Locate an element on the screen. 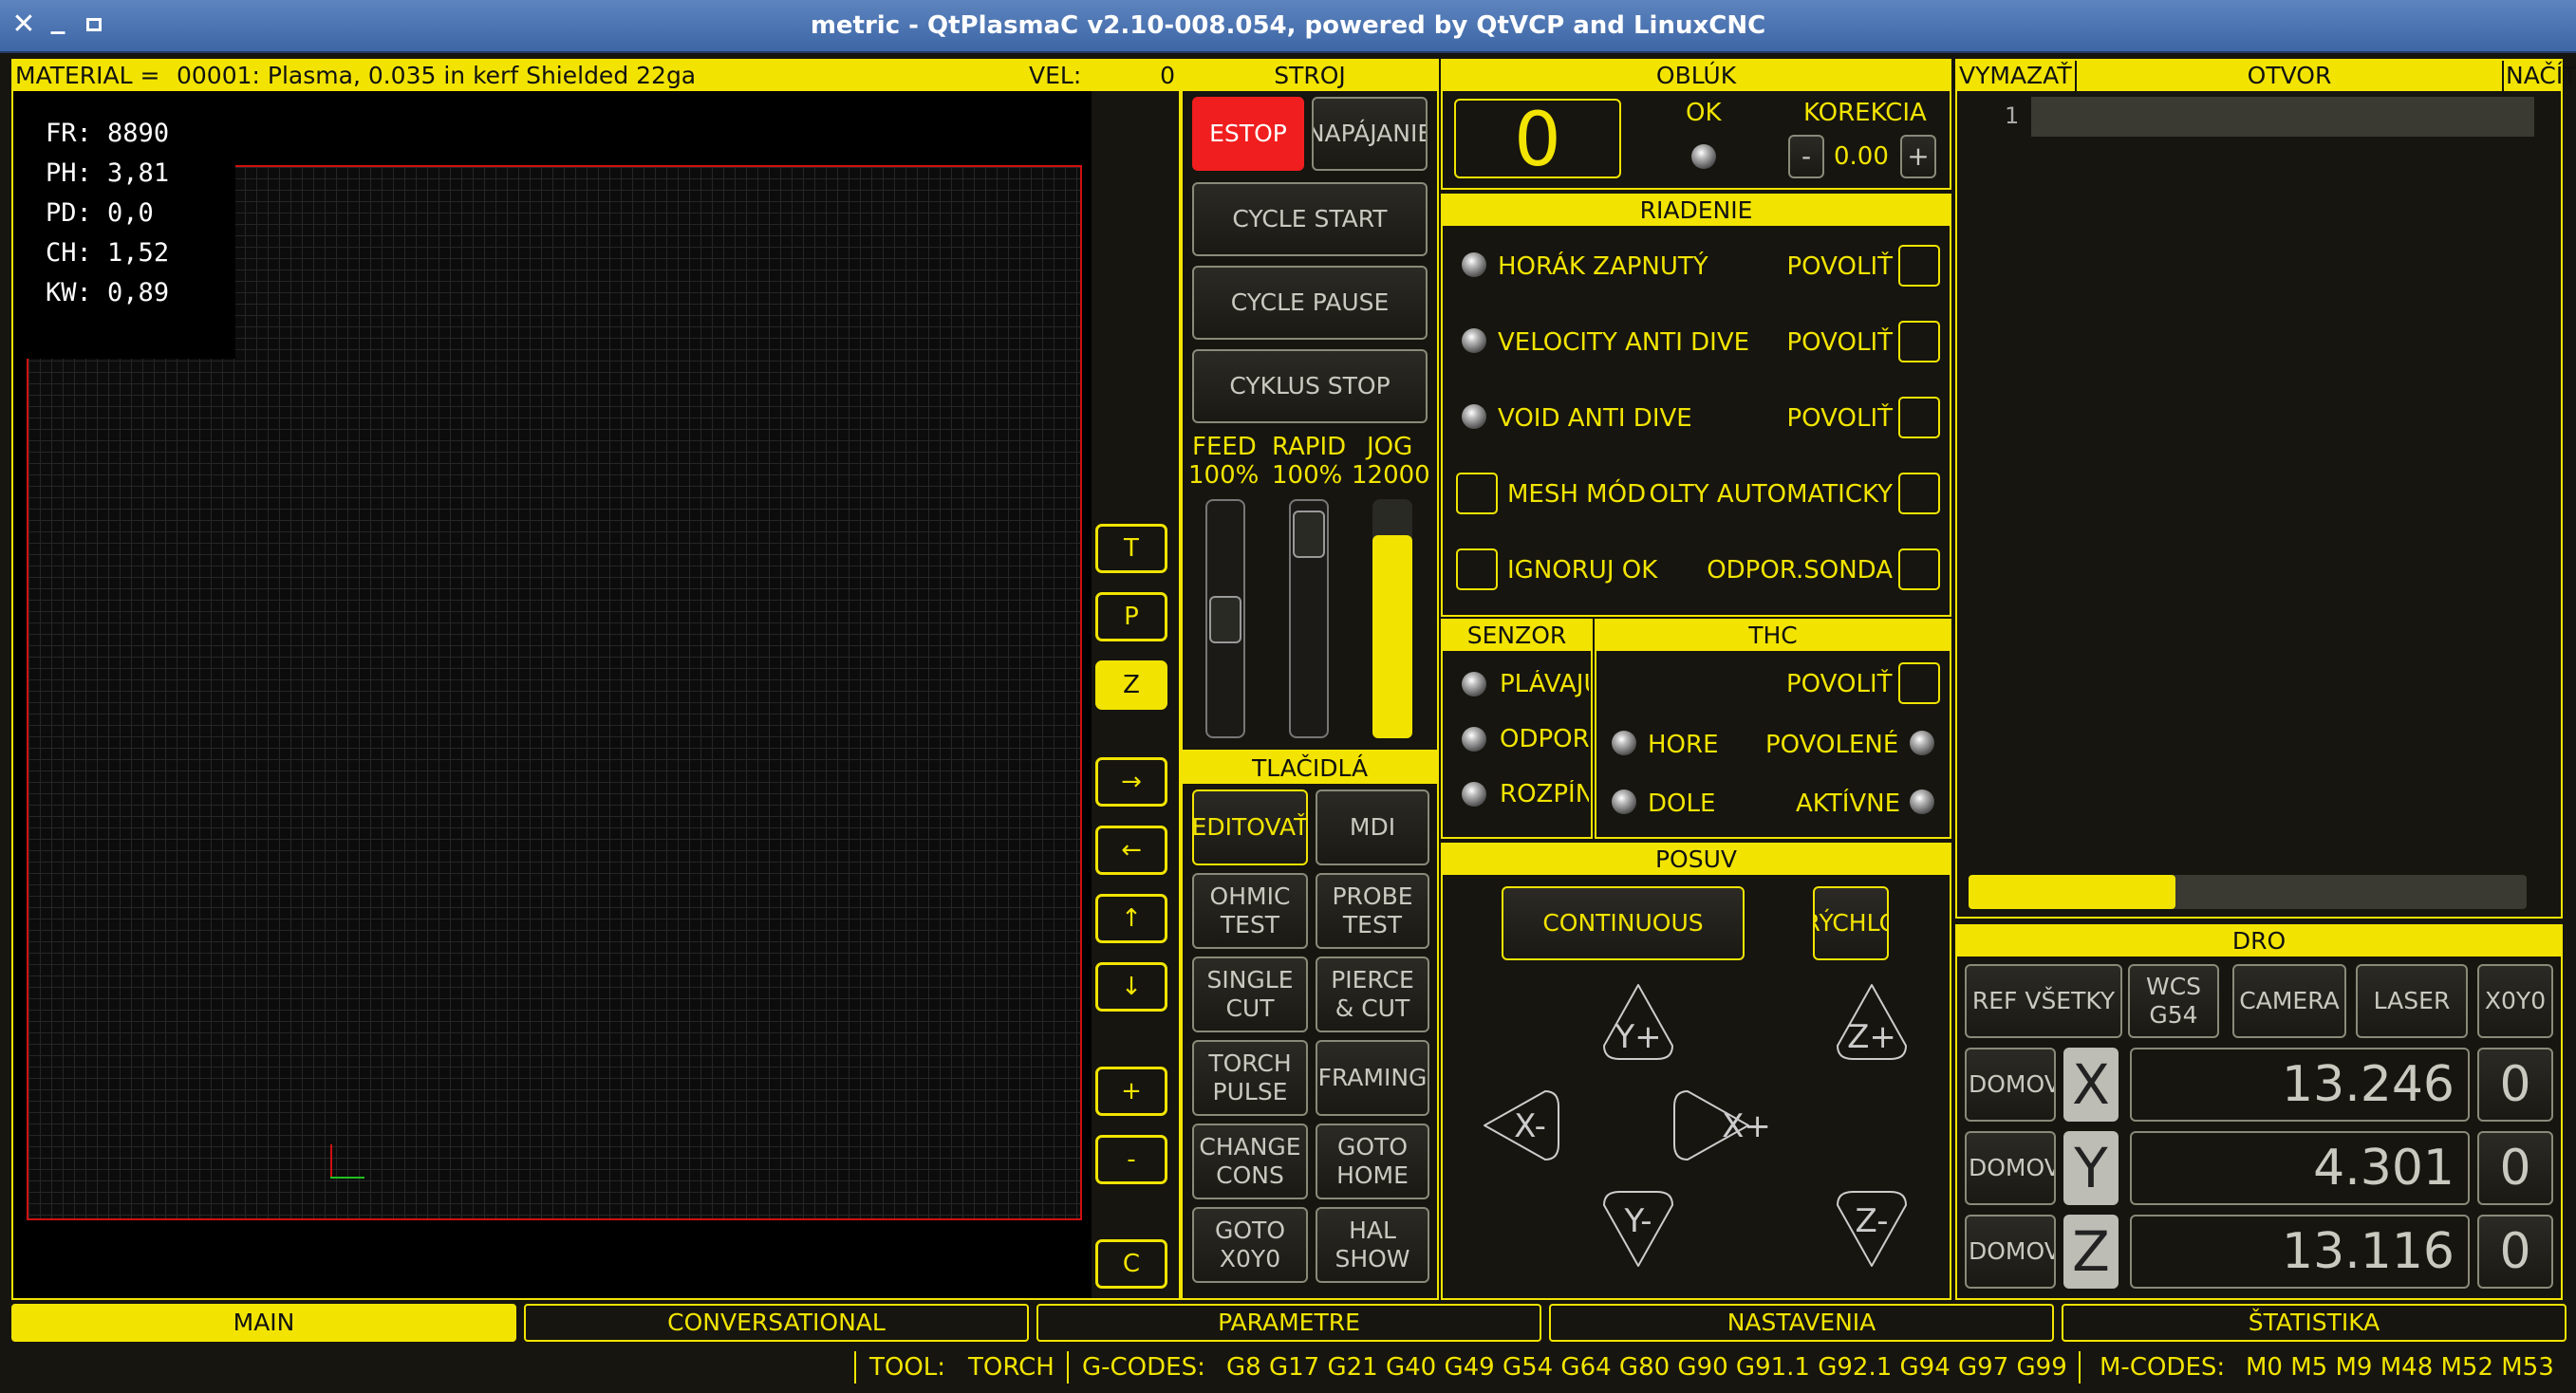  thc-enabled-label: POVOLENÉ is located at coordinates (1832, 745).